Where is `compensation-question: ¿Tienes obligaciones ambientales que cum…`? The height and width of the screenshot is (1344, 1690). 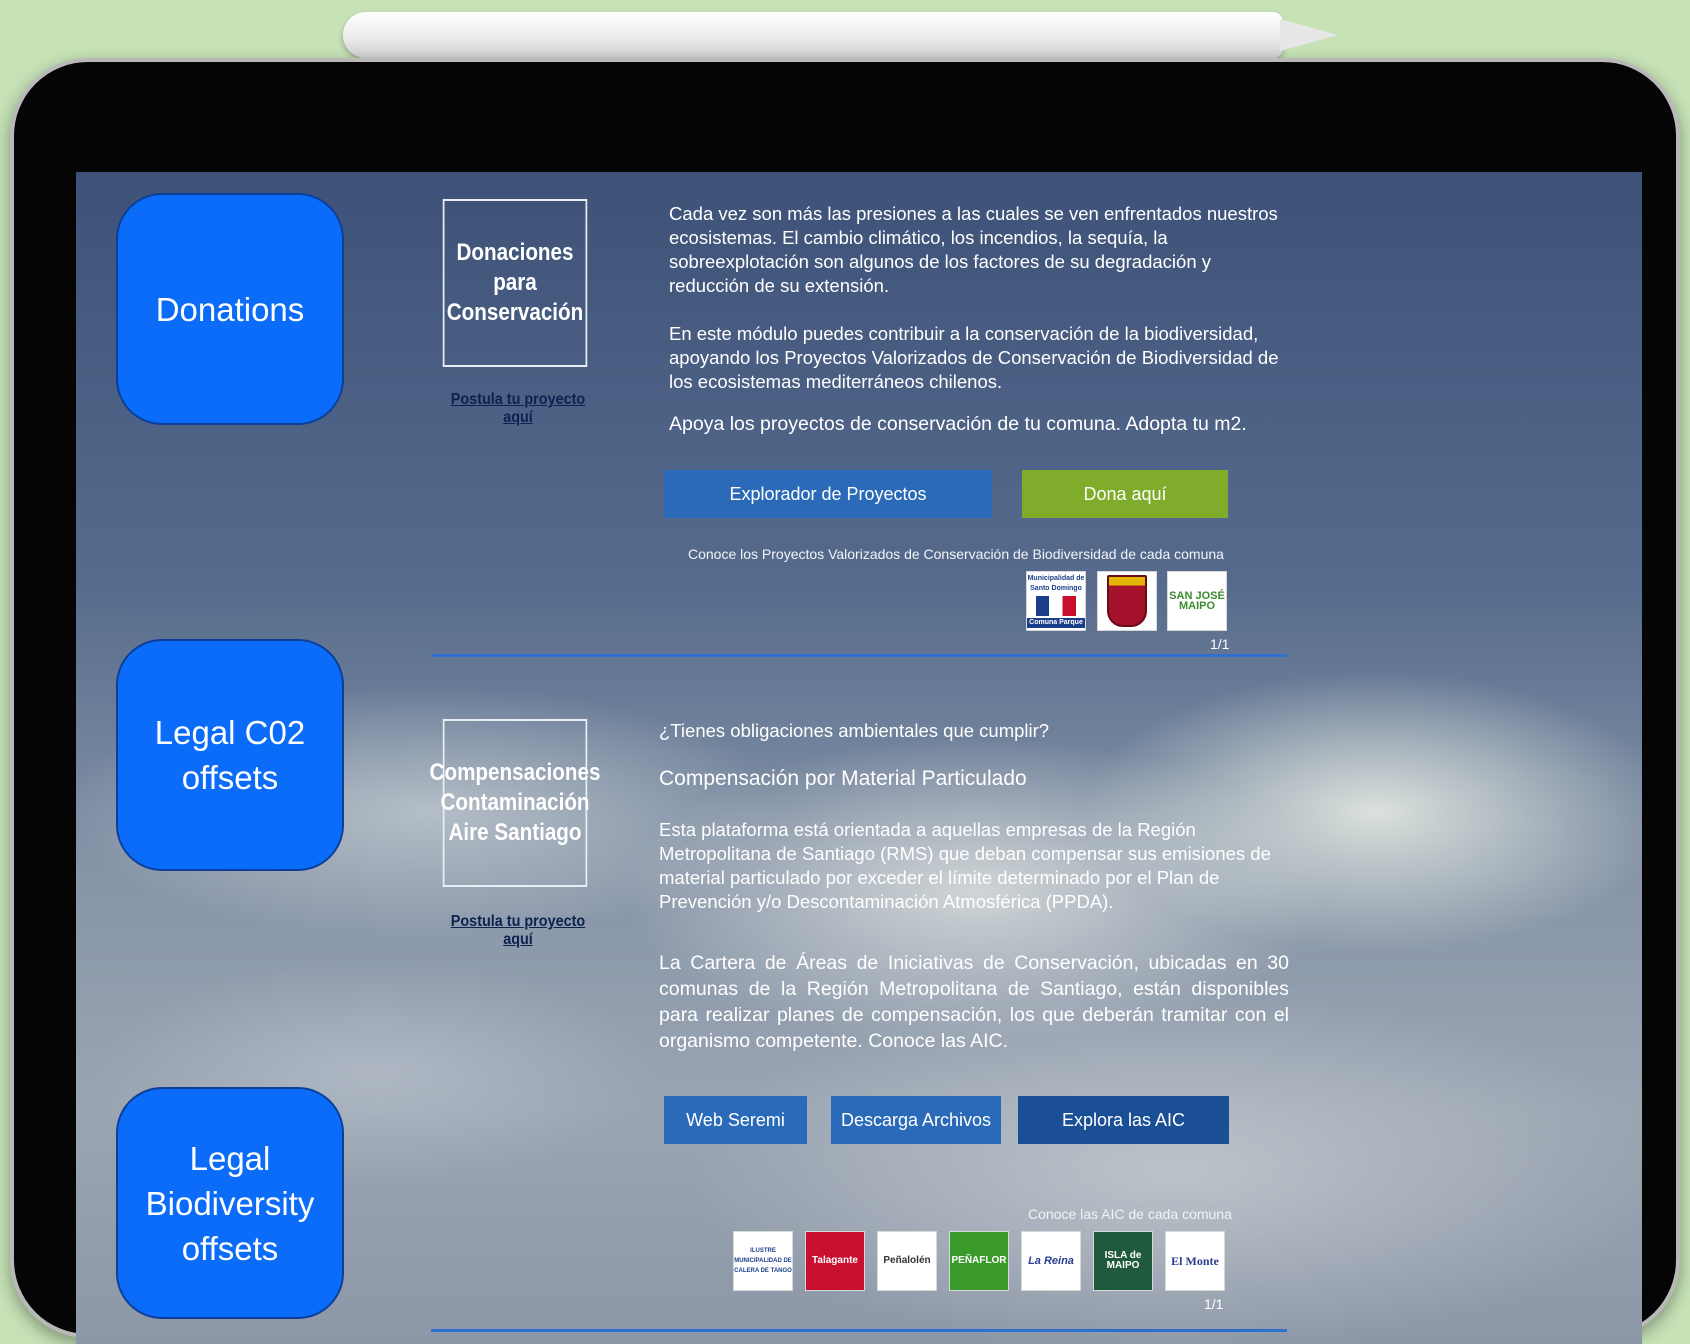 compensation-question: ¿Tienes obligaciones ambientales que cum… is located at coordinates (854, 730).